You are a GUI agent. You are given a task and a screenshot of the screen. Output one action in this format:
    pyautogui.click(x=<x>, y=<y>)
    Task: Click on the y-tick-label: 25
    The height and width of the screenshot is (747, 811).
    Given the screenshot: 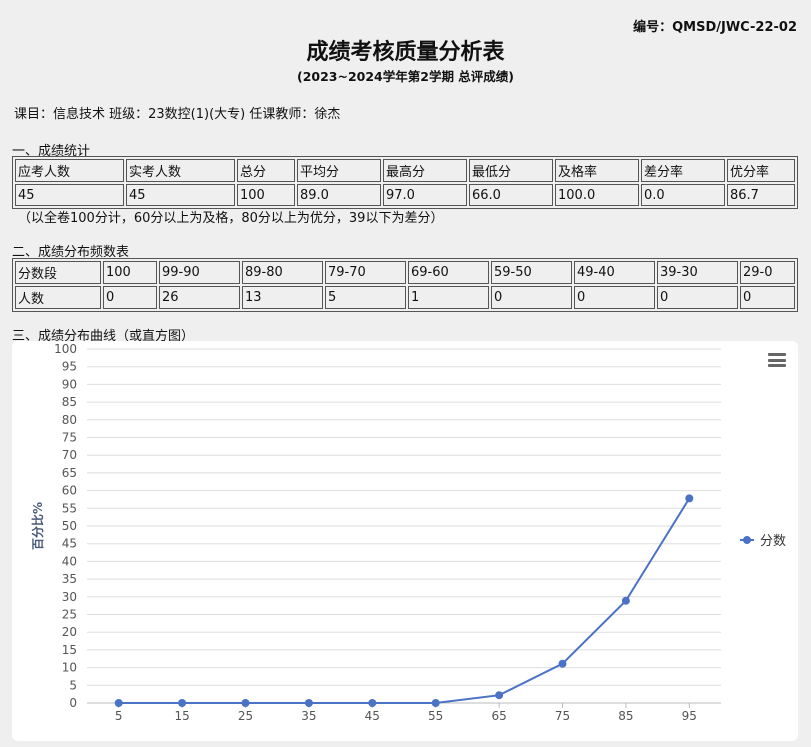 What is the action you would take?
    pyautogui.click(x=69, y=615)
    